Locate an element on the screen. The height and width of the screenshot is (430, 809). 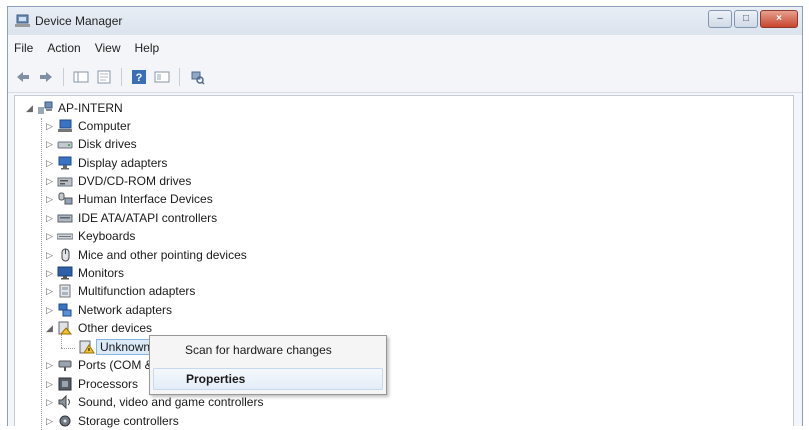
tree-item-monitors: ▷ Monitors is located at coordinates (84, 273).